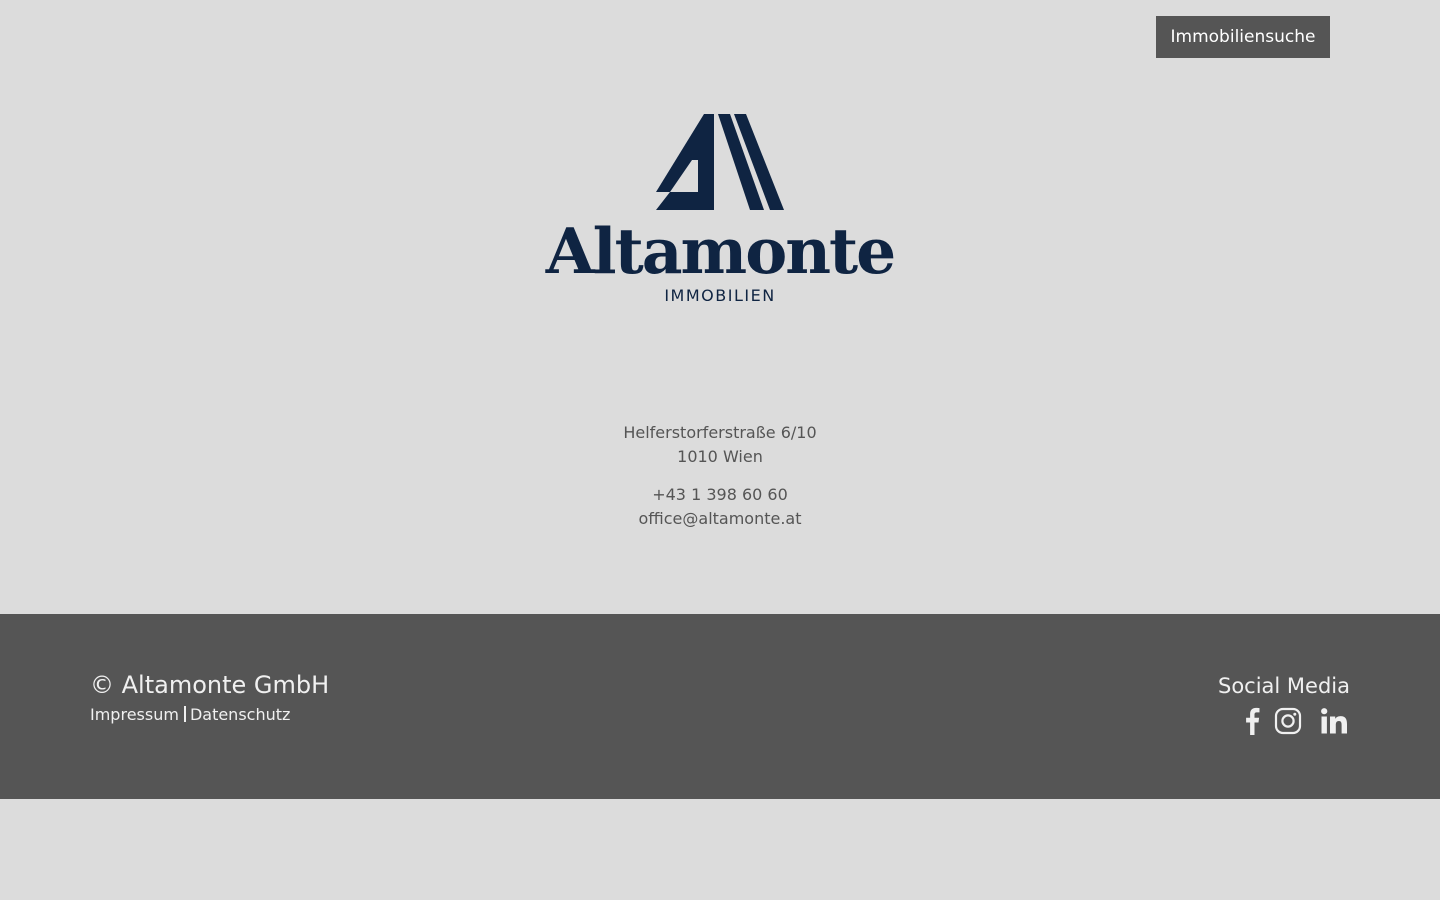  I want to click on link-separator, so click(184, 714).